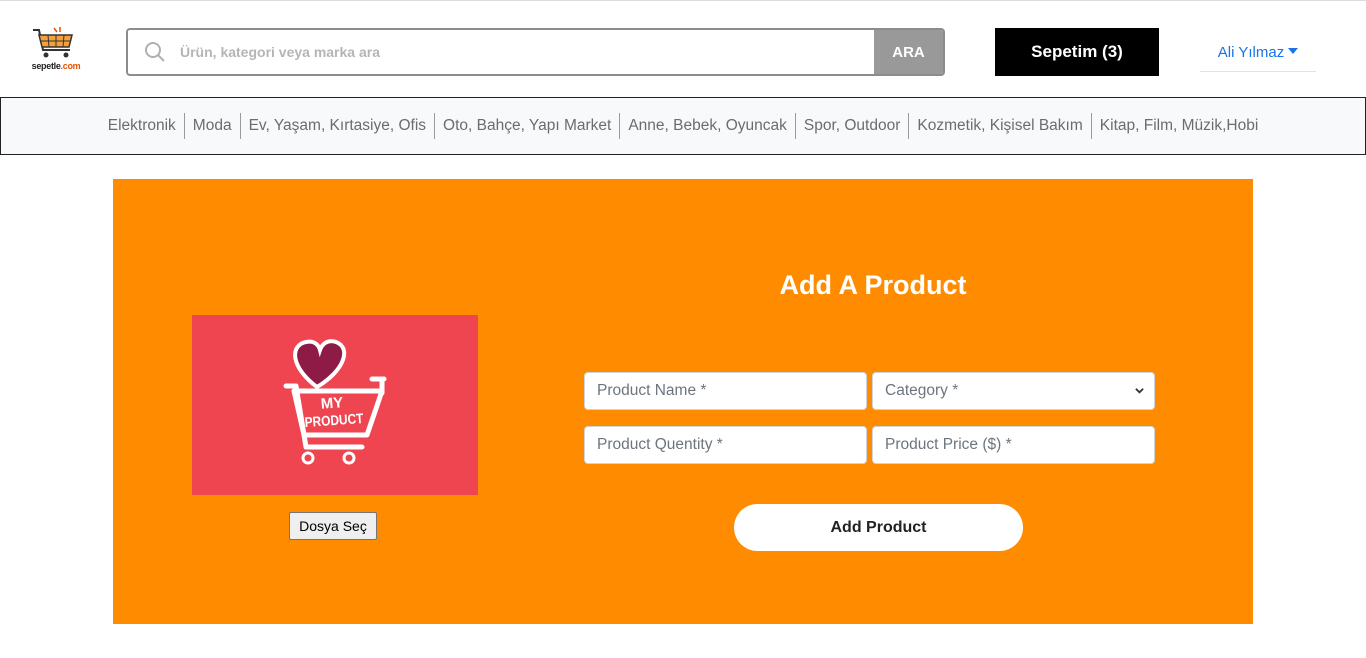 The image size is (1366, 658). Describe the element at coordinates (878, 527) in the screenshot. I see `add-product-button: Add Product` at that location.